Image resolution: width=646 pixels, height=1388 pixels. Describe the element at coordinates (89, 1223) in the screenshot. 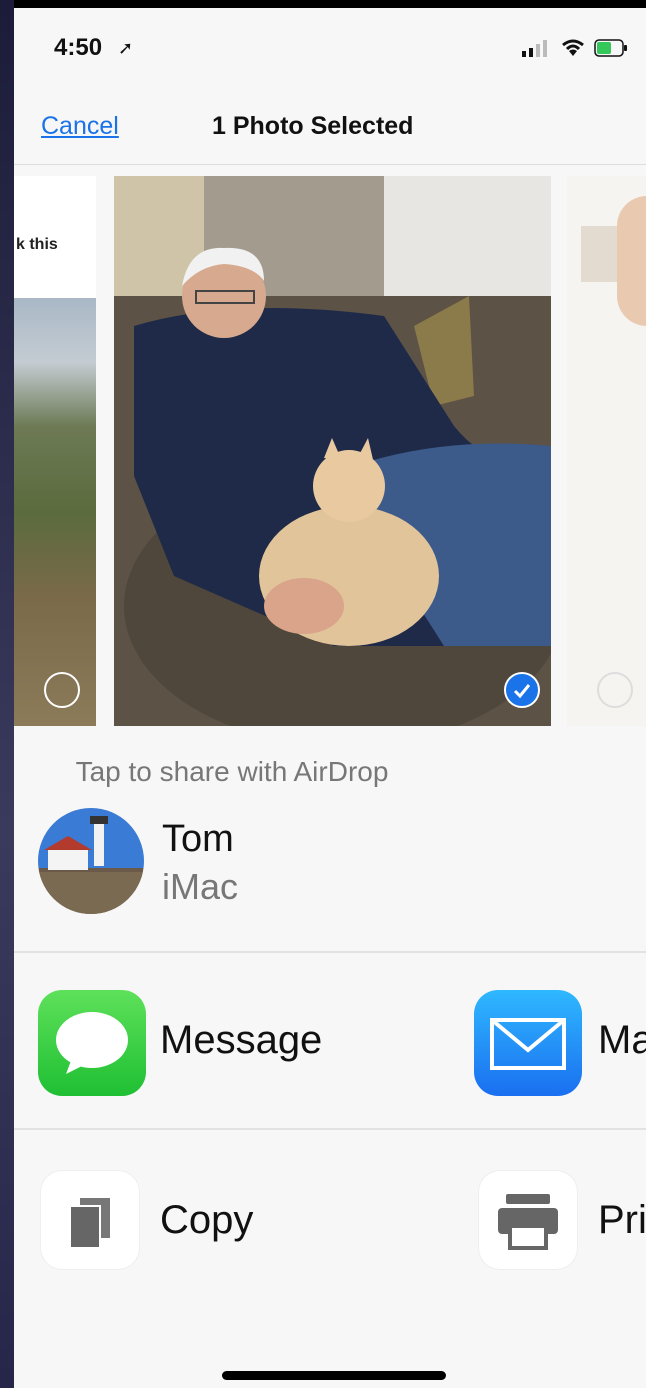

I see `copy-pages-icon` at that location.